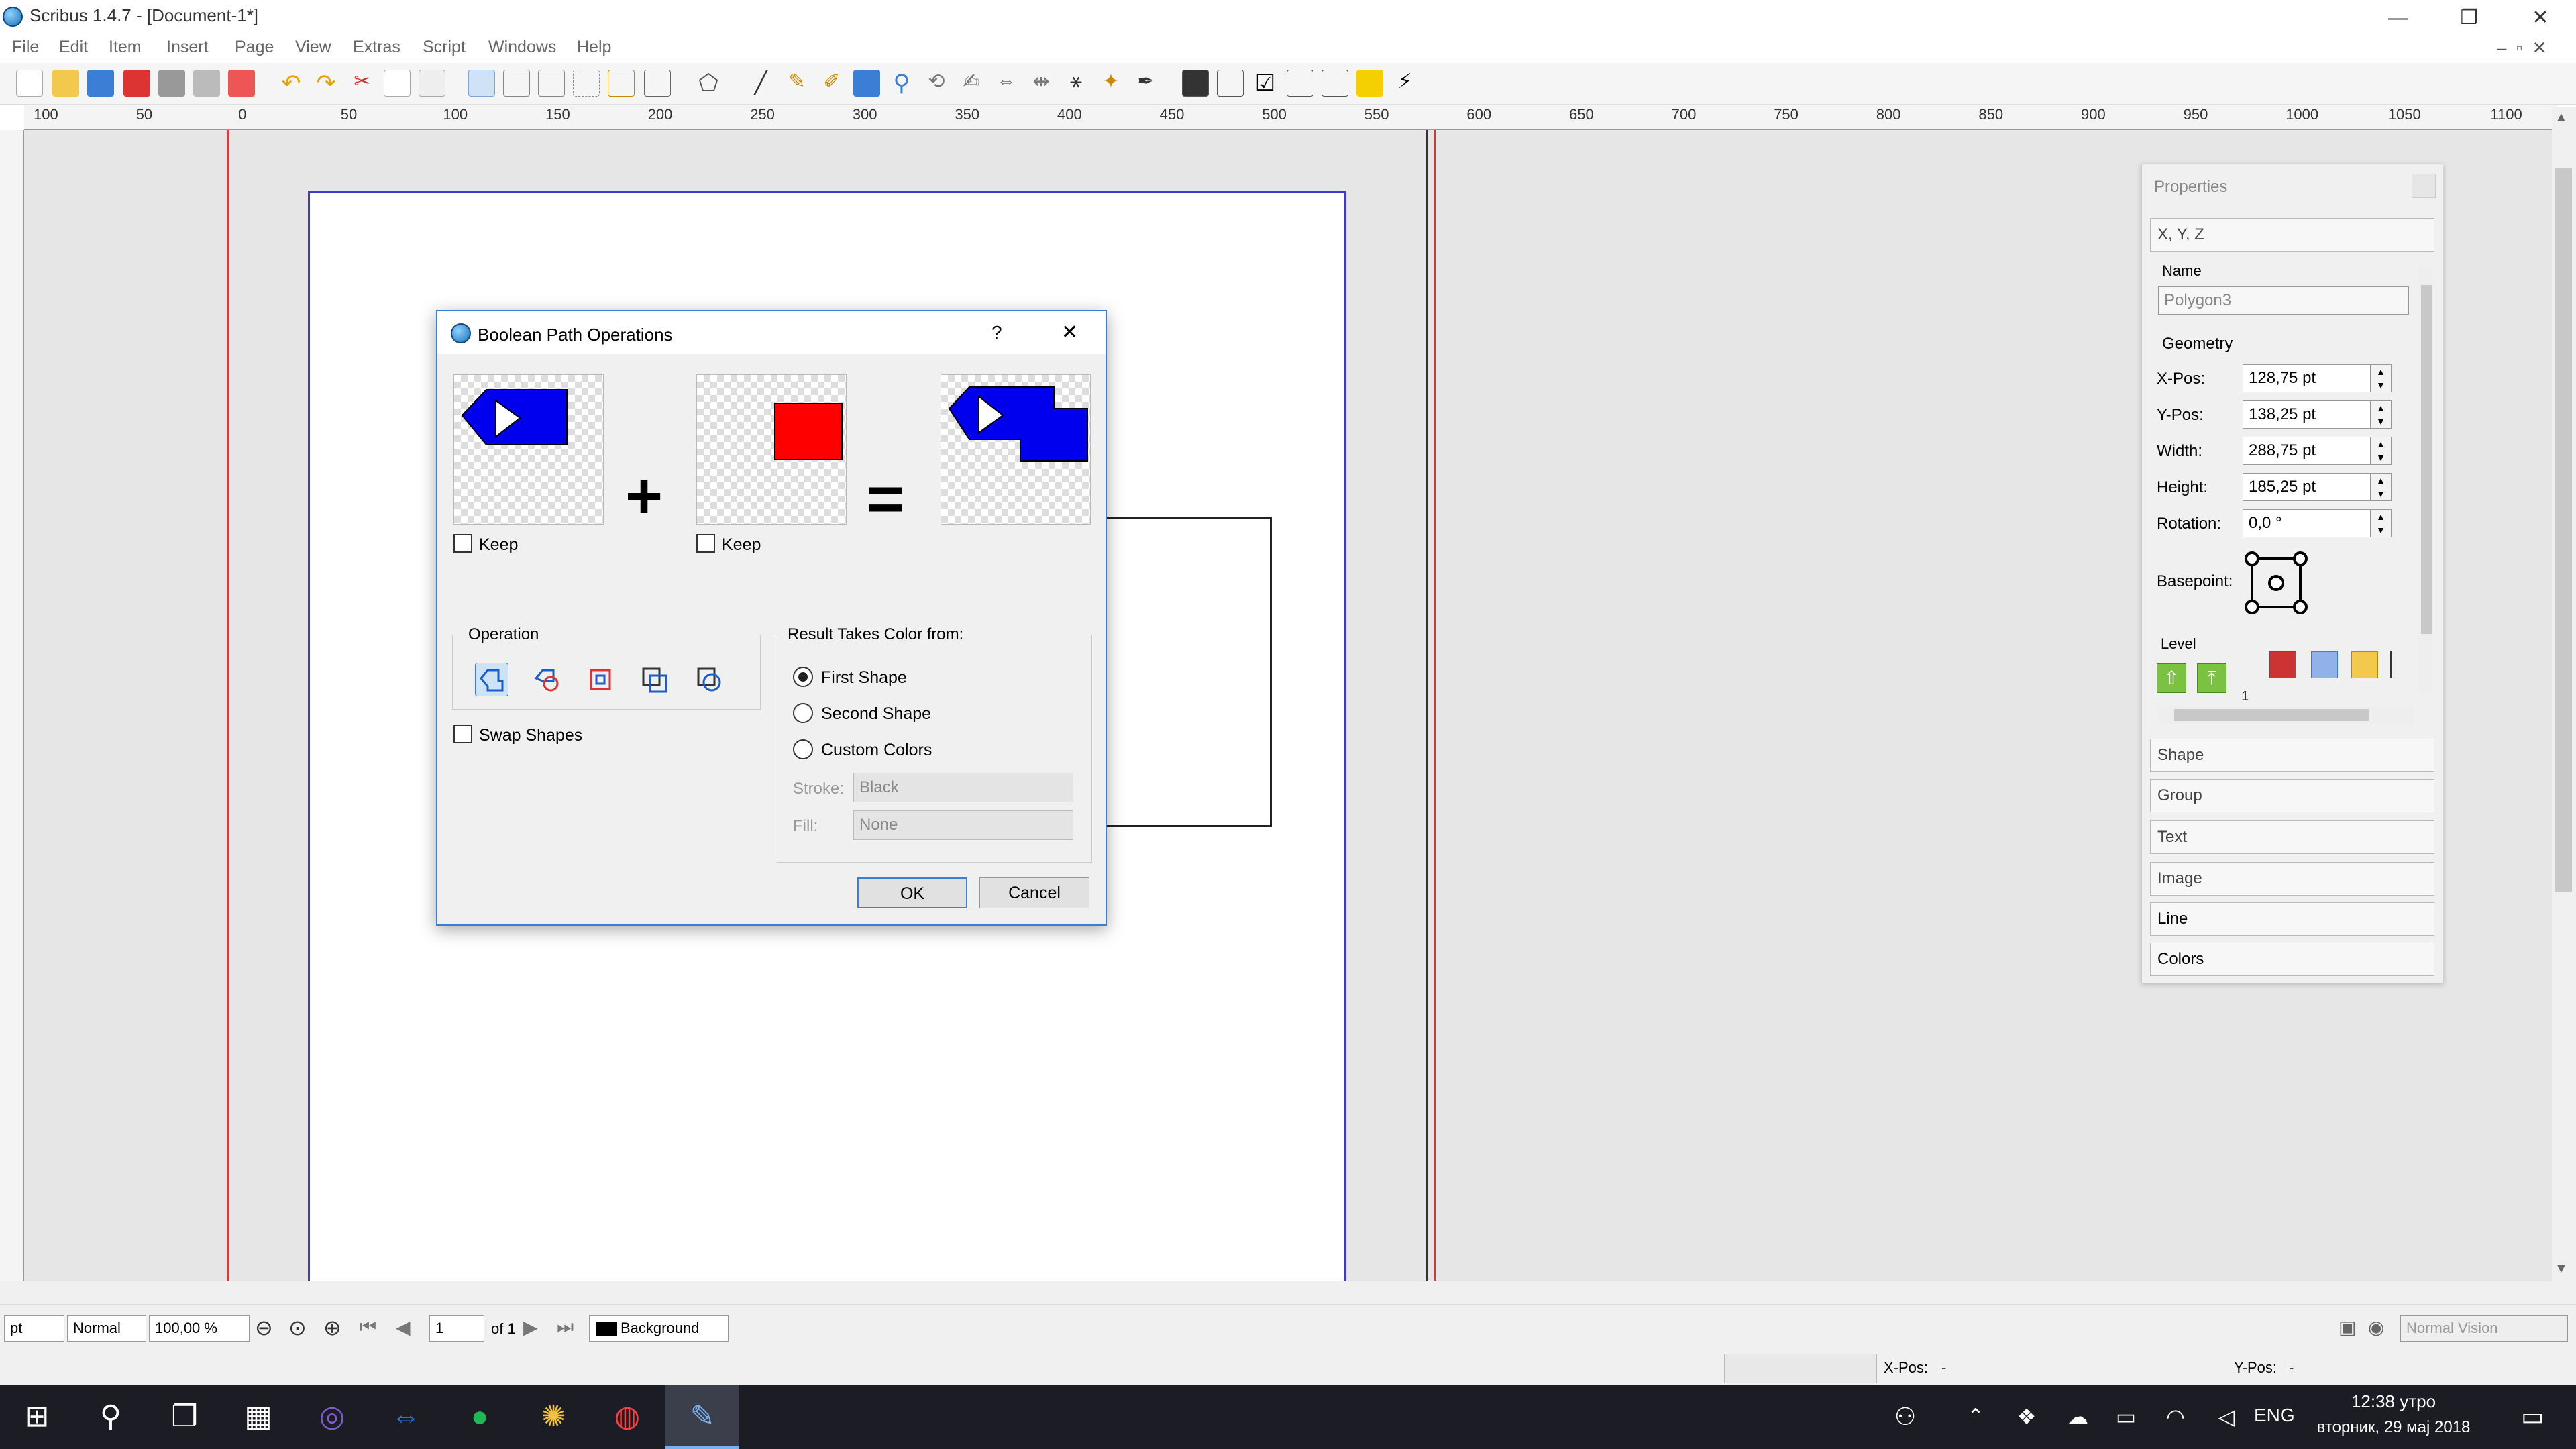  I want to click on minimize-button: —, so click(2398, 18).